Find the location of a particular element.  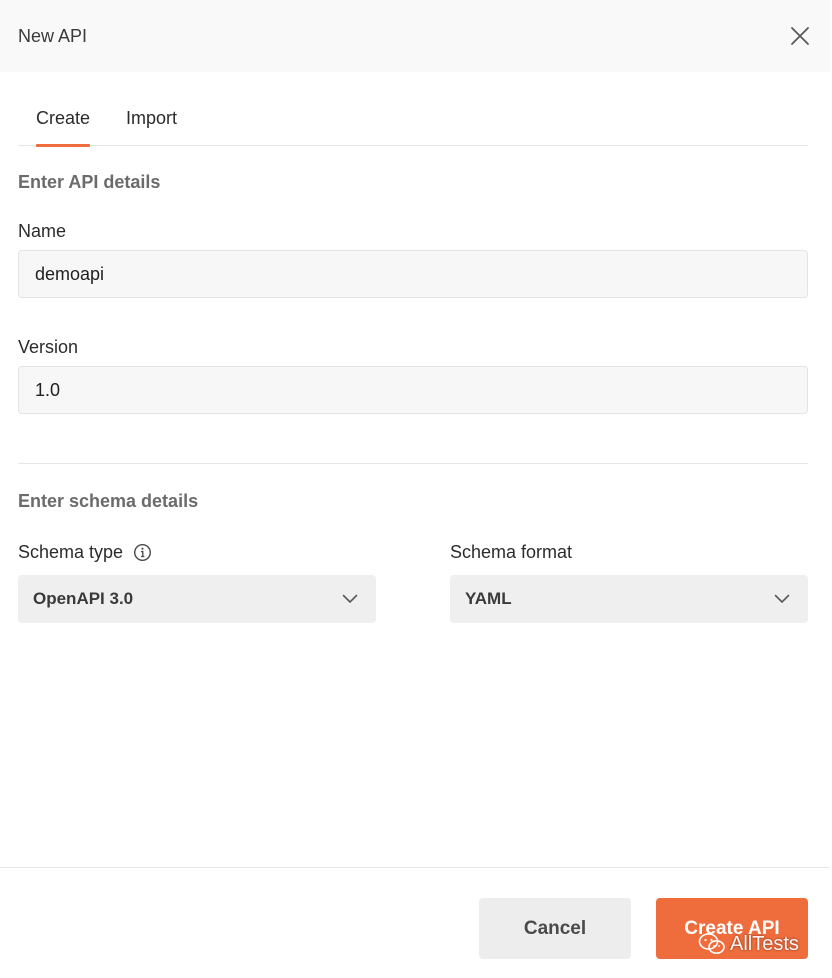

close-icon is located at coordinates (800, 36).